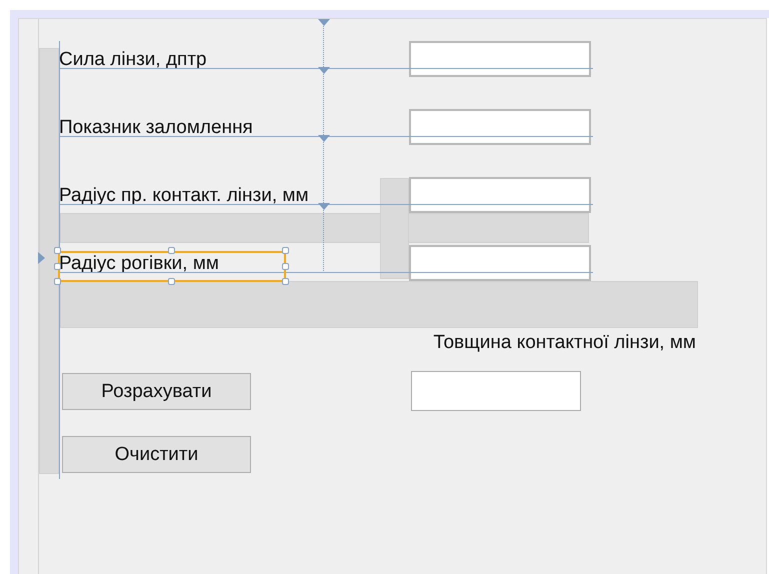  Describe the element at coordinates (133, 60) in the screenshot. I see `field-label: Сила лінзи, дптр` at that location.